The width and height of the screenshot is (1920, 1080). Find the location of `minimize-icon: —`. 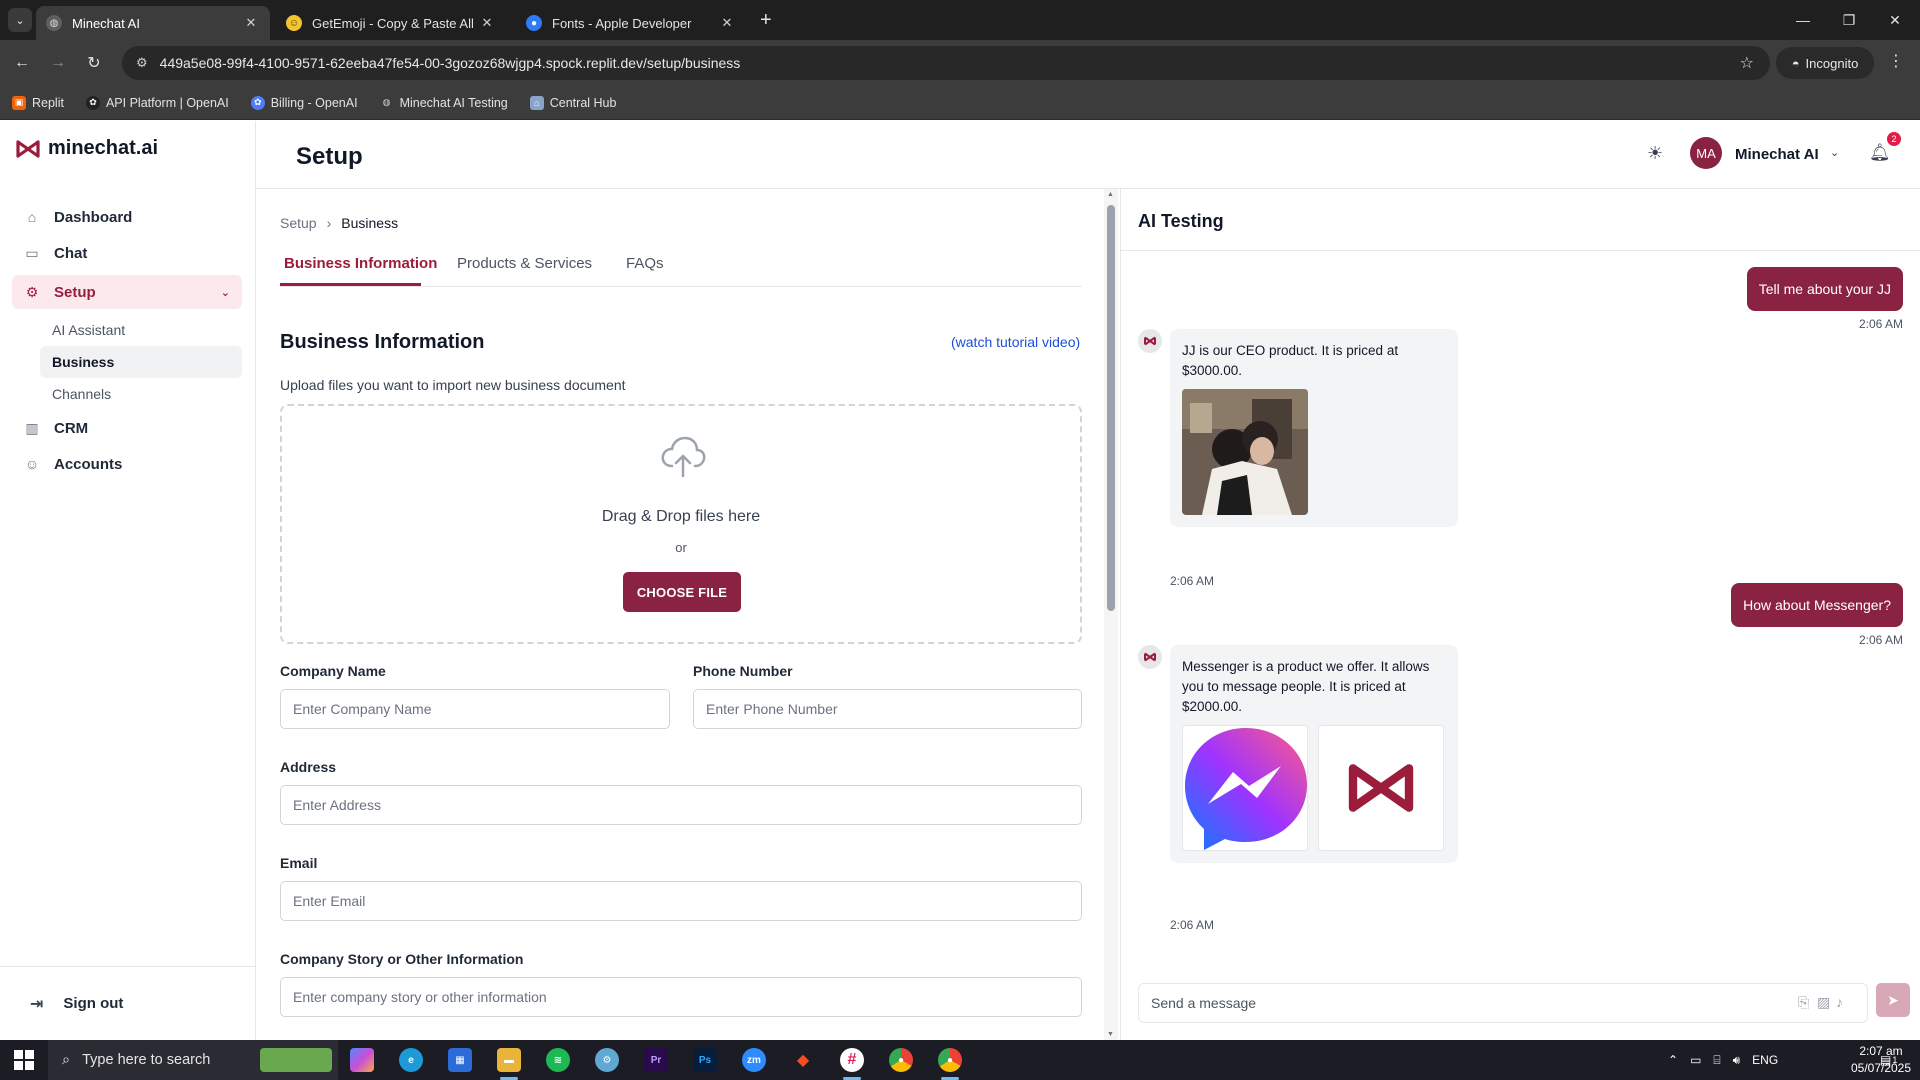

minimize-icon: — is located at coordinates (1803, 20).